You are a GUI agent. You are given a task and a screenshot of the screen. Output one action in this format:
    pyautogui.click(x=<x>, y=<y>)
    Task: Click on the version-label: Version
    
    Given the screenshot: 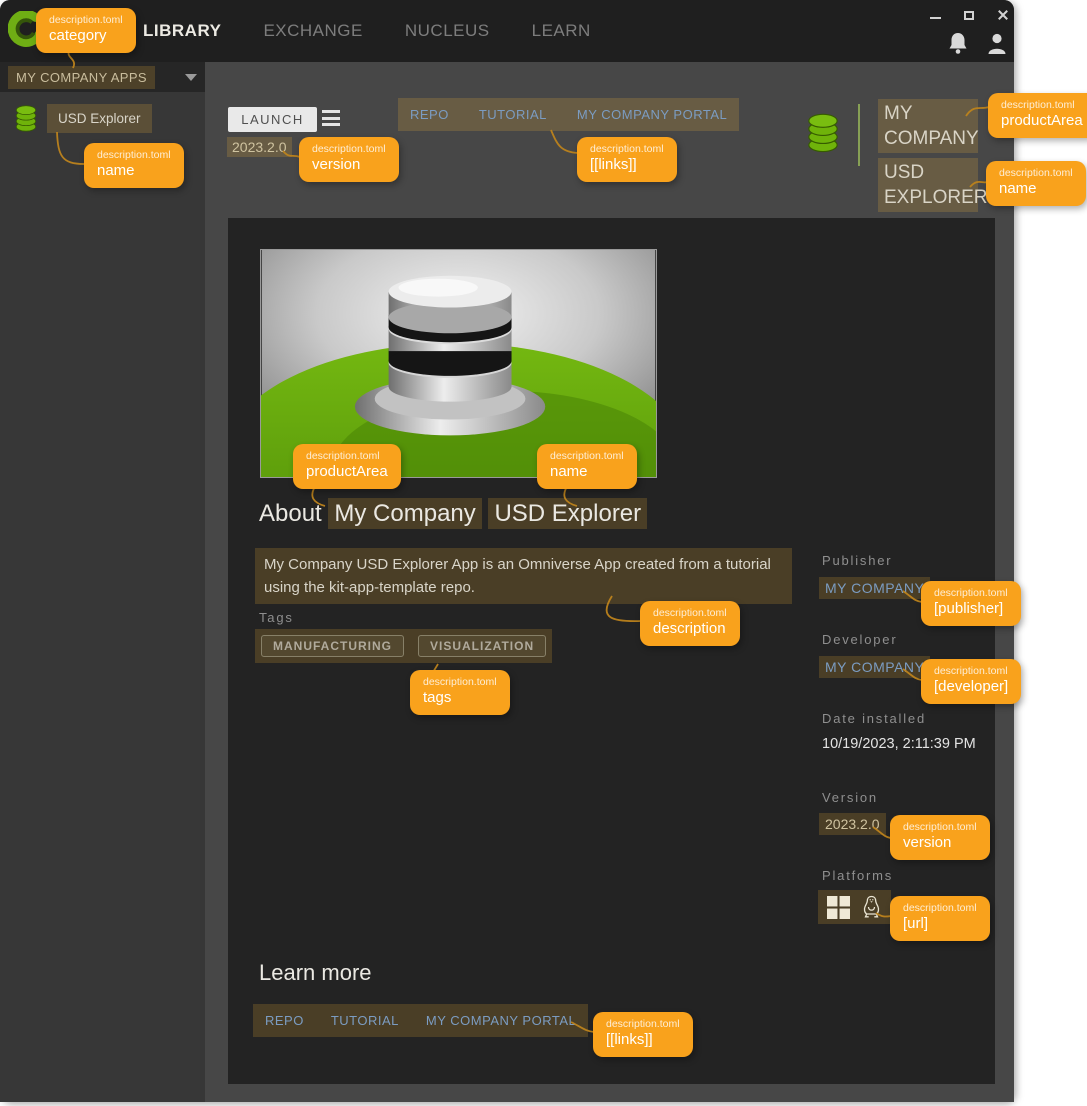 What is the action you would take?
    pyautogui.click(x=850, y=797)
    